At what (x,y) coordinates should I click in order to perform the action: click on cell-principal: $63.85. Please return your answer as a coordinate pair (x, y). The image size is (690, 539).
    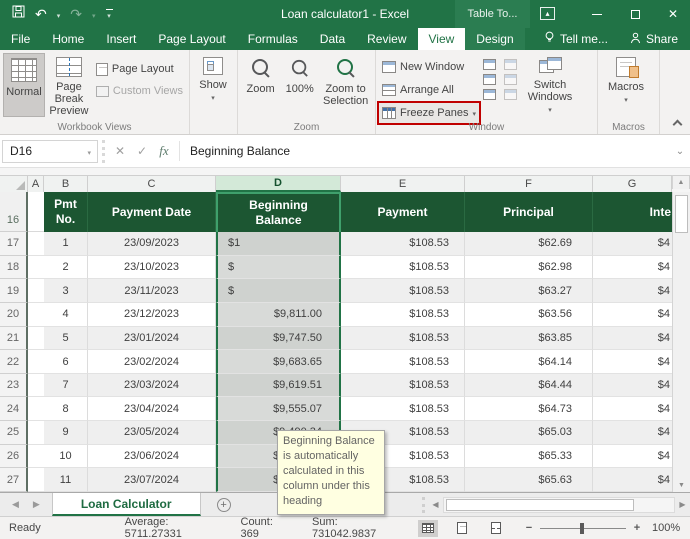
    Looking at the image, I should click on (529, 338).